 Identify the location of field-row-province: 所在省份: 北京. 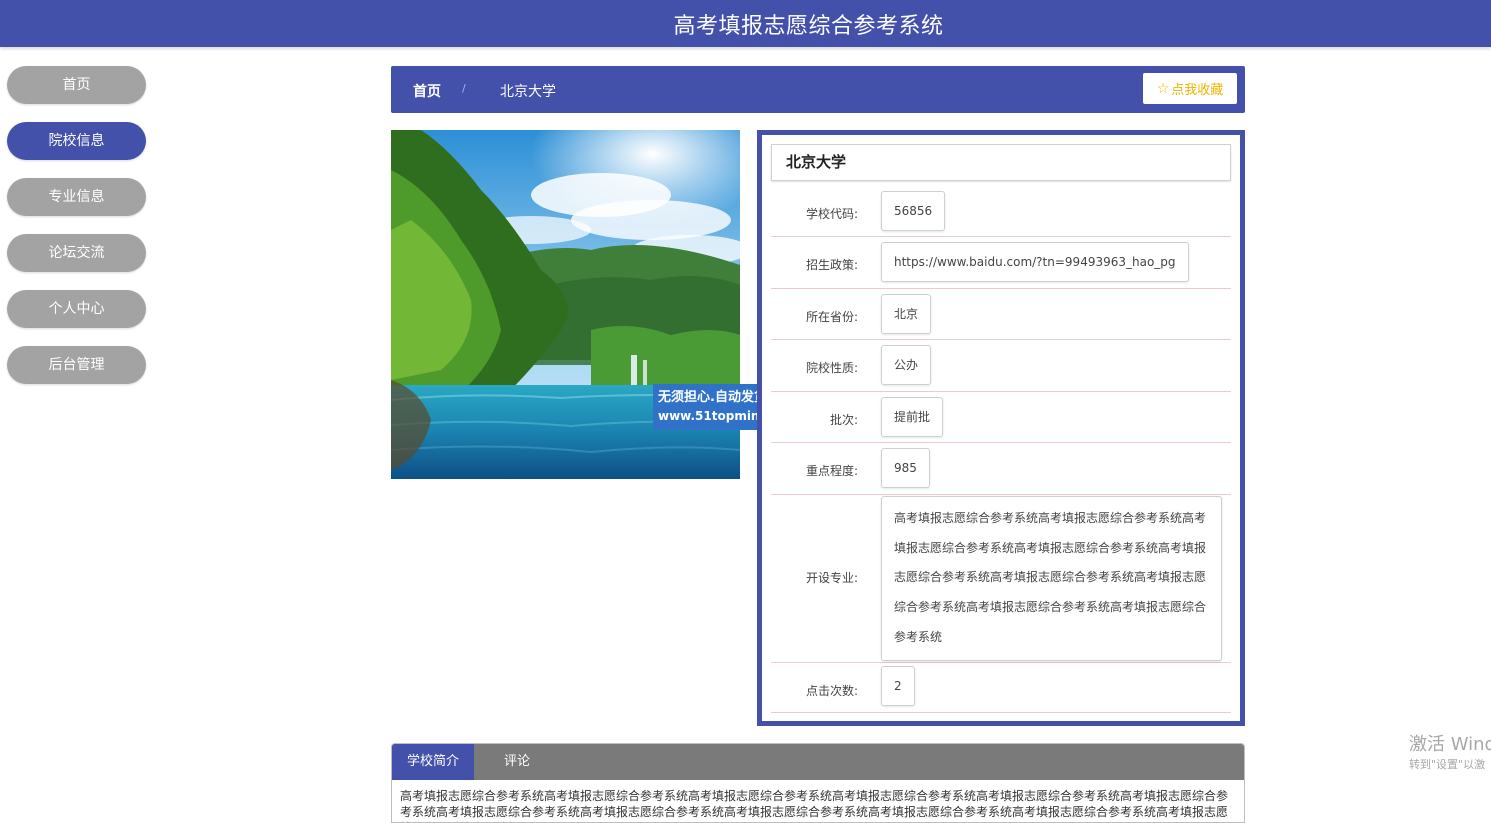
(1001, 314).